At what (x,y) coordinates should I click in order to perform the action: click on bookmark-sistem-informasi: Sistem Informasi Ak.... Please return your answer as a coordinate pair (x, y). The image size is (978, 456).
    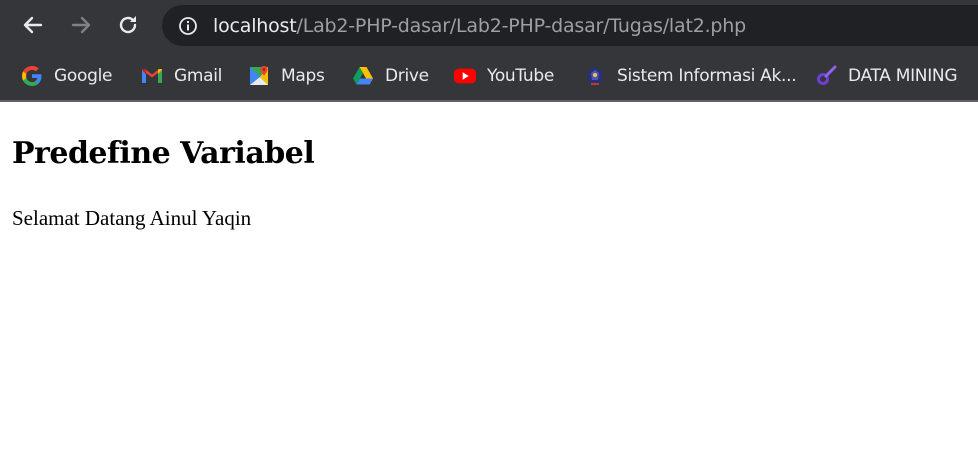
    Looking at the image, I should click on (690, 76).